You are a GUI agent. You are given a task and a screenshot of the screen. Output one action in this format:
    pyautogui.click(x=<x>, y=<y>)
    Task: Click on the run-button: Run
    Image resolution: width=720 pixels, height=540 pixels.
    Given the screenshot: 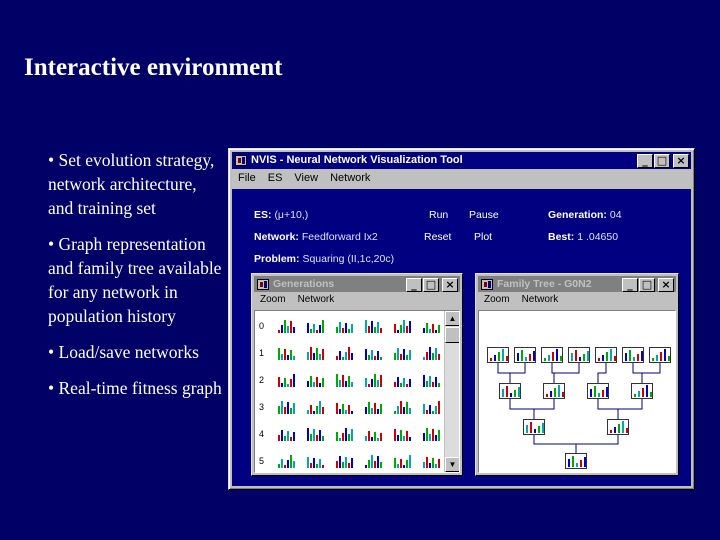 What is the action you would take?
    pyautogui.click(x=438, y=215)
    